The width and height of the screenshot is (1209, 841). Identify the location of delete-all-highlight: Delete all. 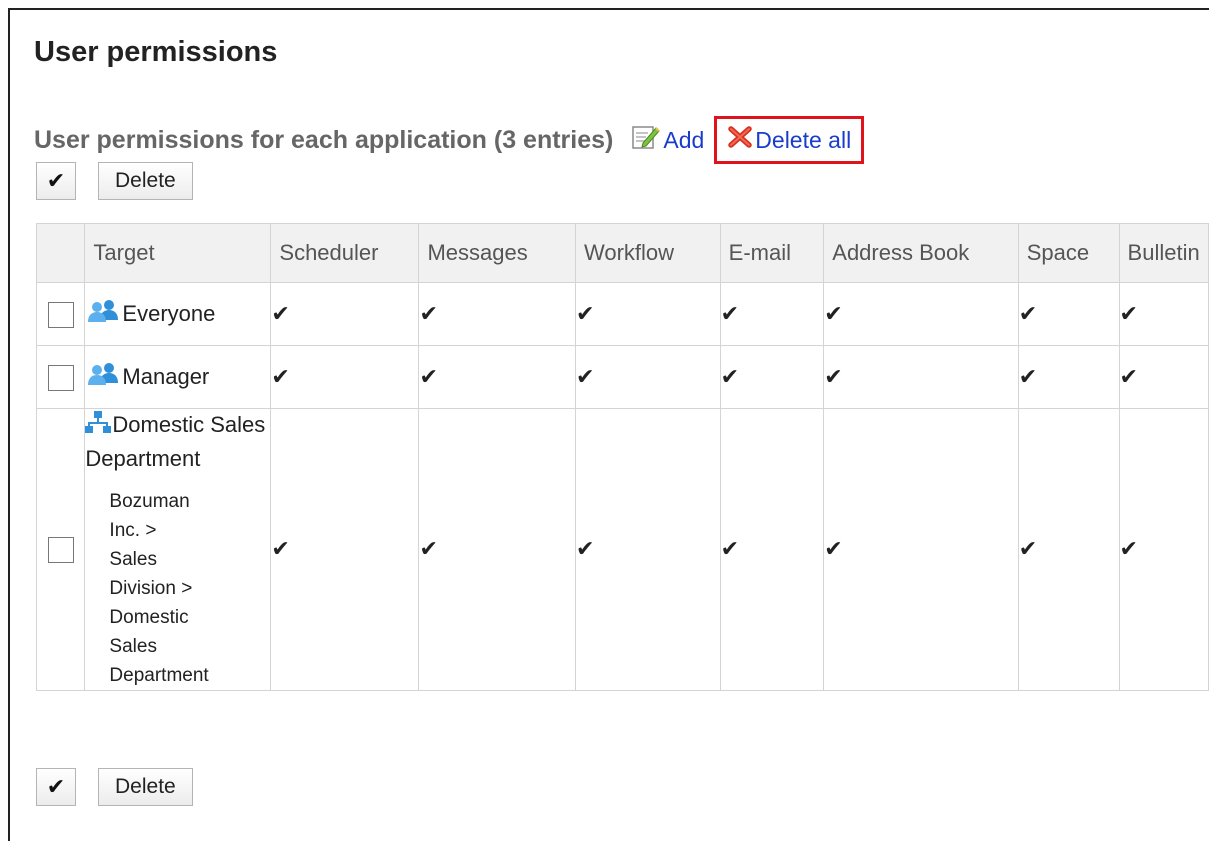
(789, 140).